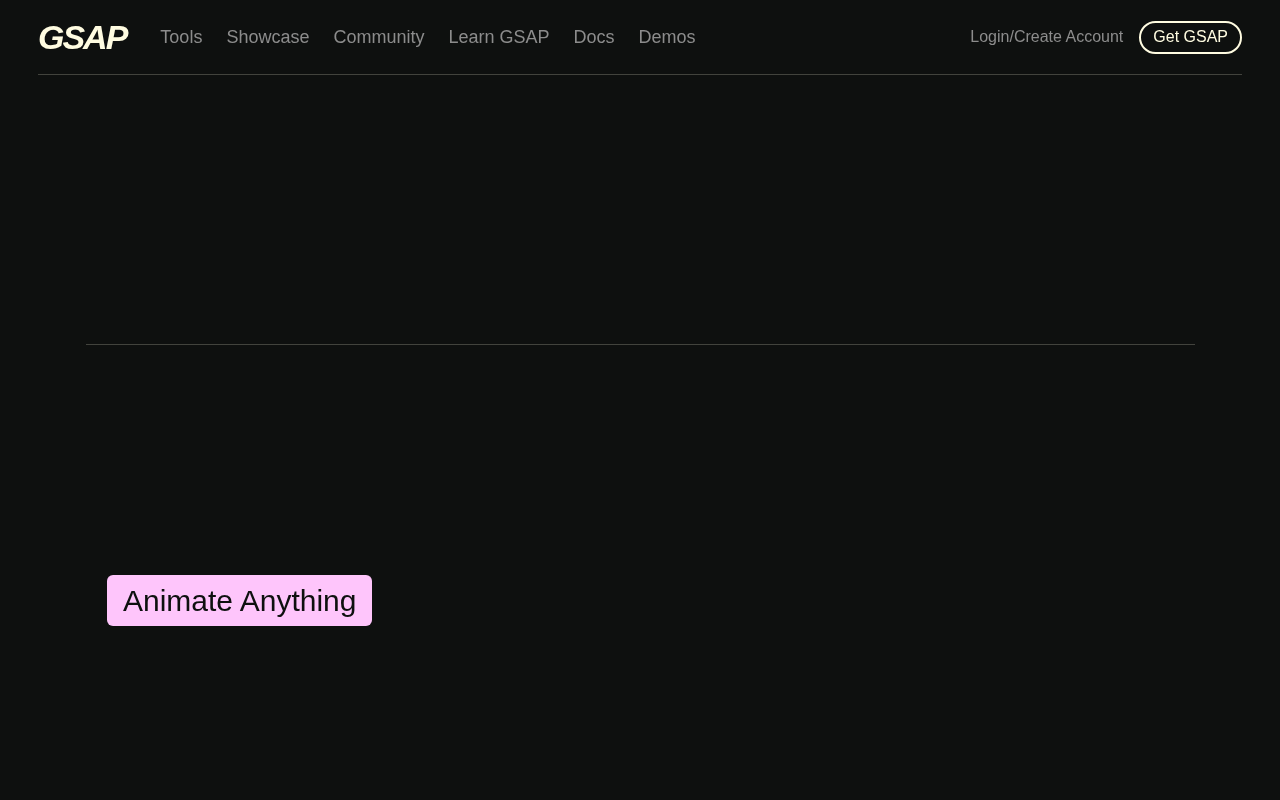 This screenshot has width=1280, height=800. Describe the element at coordinates (268, 37) in the screenshot. I see `nav-link: Showcase` at that location.